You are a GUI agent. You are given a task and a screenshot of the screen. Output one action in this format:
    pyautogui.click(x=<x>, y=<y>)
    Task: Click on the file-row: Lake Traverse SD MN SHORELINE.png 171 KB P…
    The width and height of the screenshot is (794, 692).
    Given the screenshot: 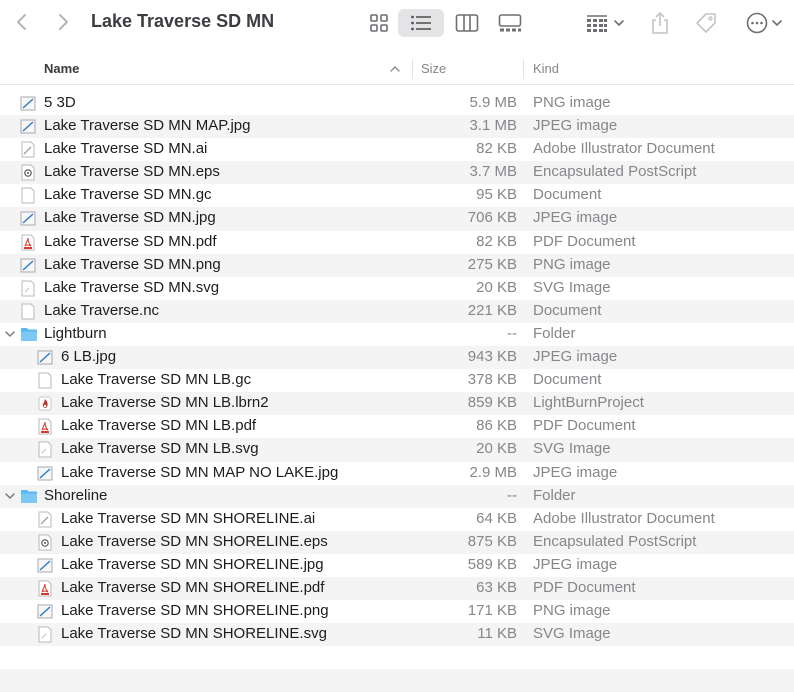 What is the action you would take?
    pyautogui.click(x=397, y=611)
    